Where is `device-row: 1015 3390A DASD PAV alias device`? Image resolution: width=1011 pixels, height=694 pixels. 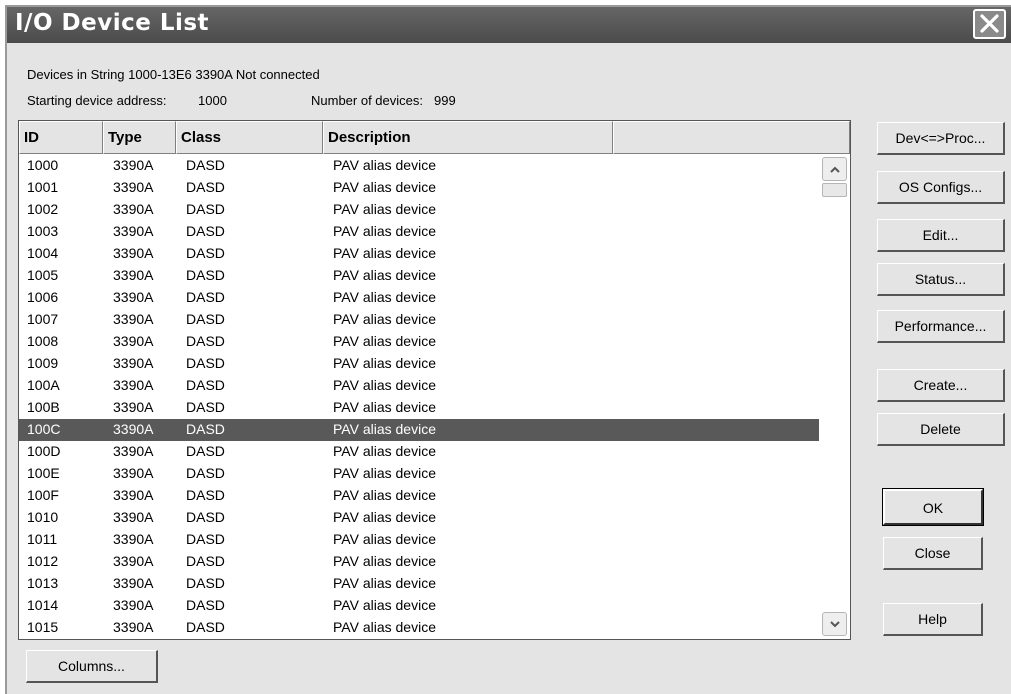 device-row: 1015 3390A DASD PAV alias device is located at coordinates (419, 628).